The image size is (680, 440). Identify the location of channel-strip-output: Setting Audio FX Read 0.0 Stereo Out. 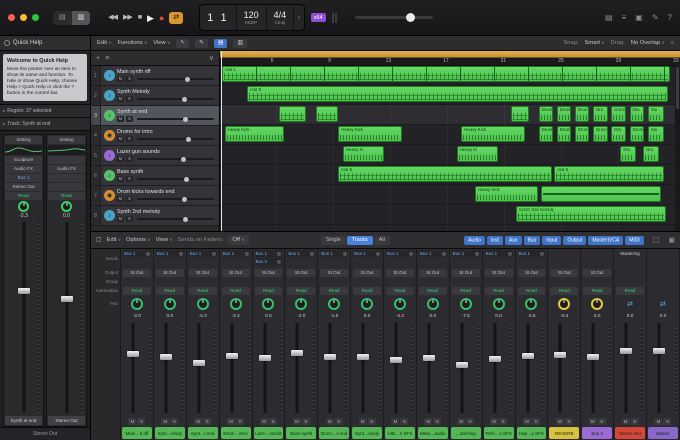
(66, 280).